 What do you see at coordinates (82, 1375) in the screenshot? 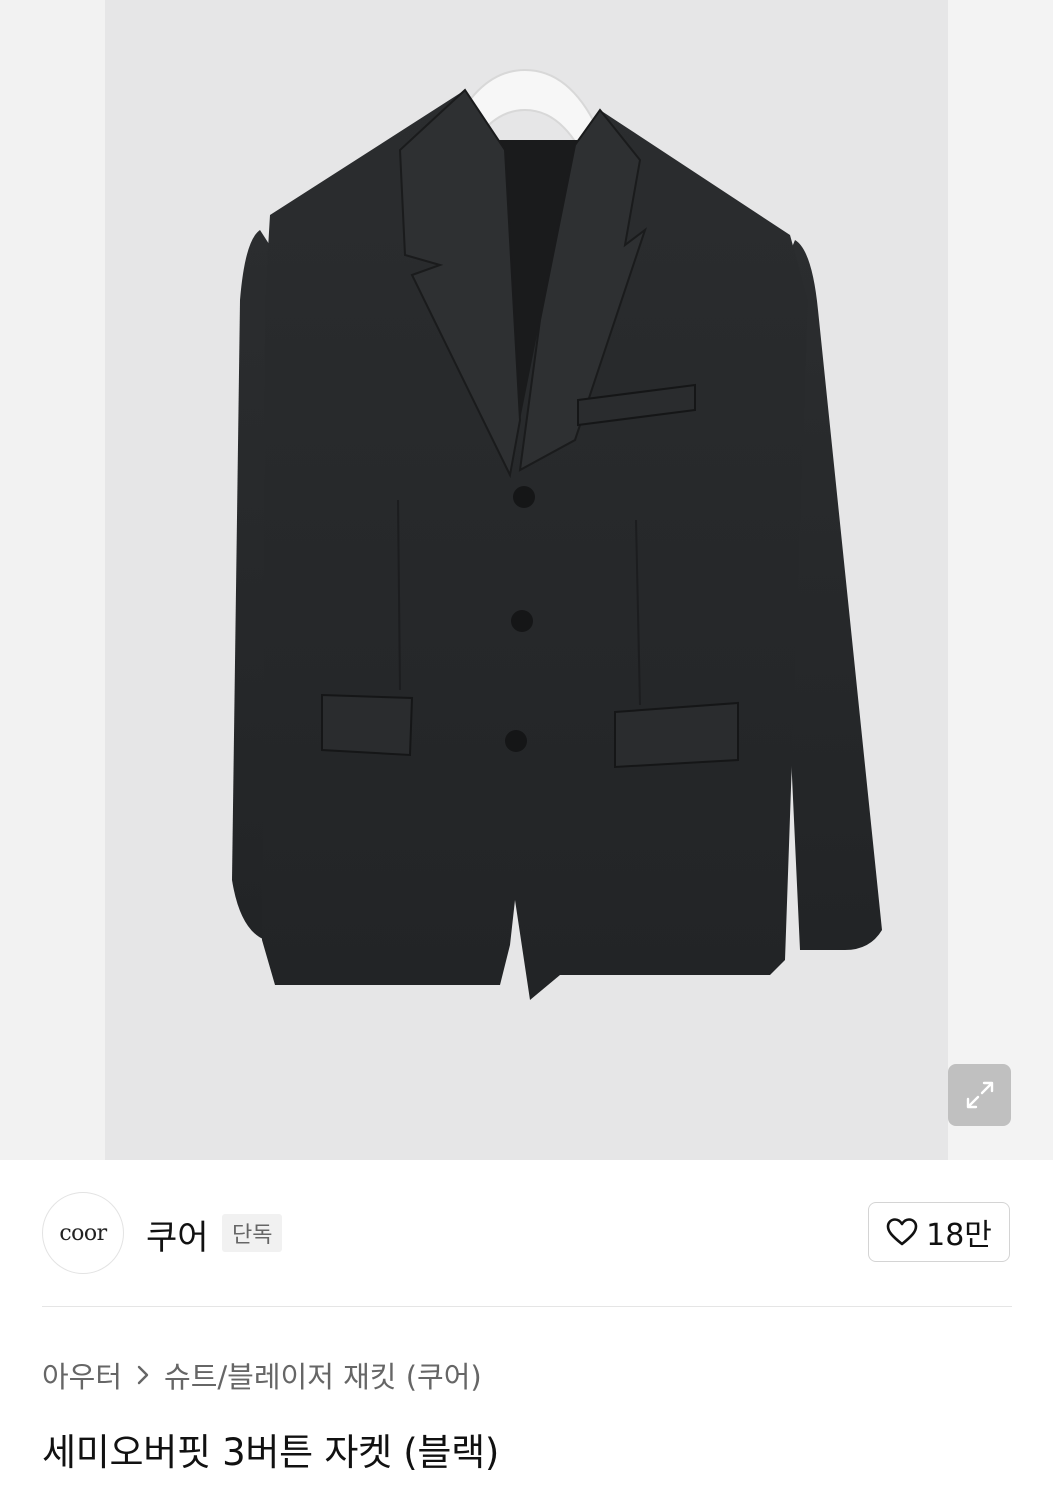
I see `breadcrumb-item-outer: 아우터` at bounding box center [82, 1375].